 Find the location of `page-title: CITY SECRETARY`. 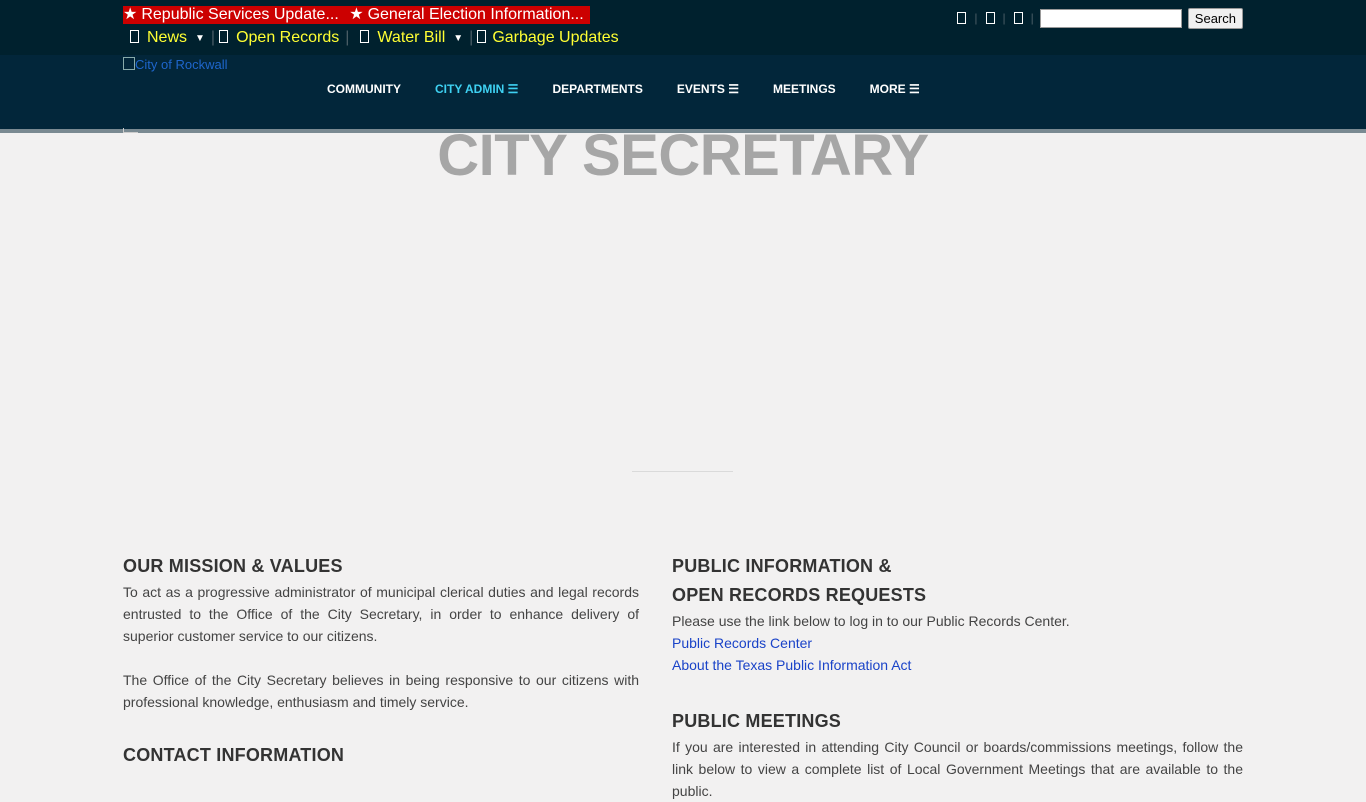

page-title: CITY SECRETARY is located at coordinates (683, 155).